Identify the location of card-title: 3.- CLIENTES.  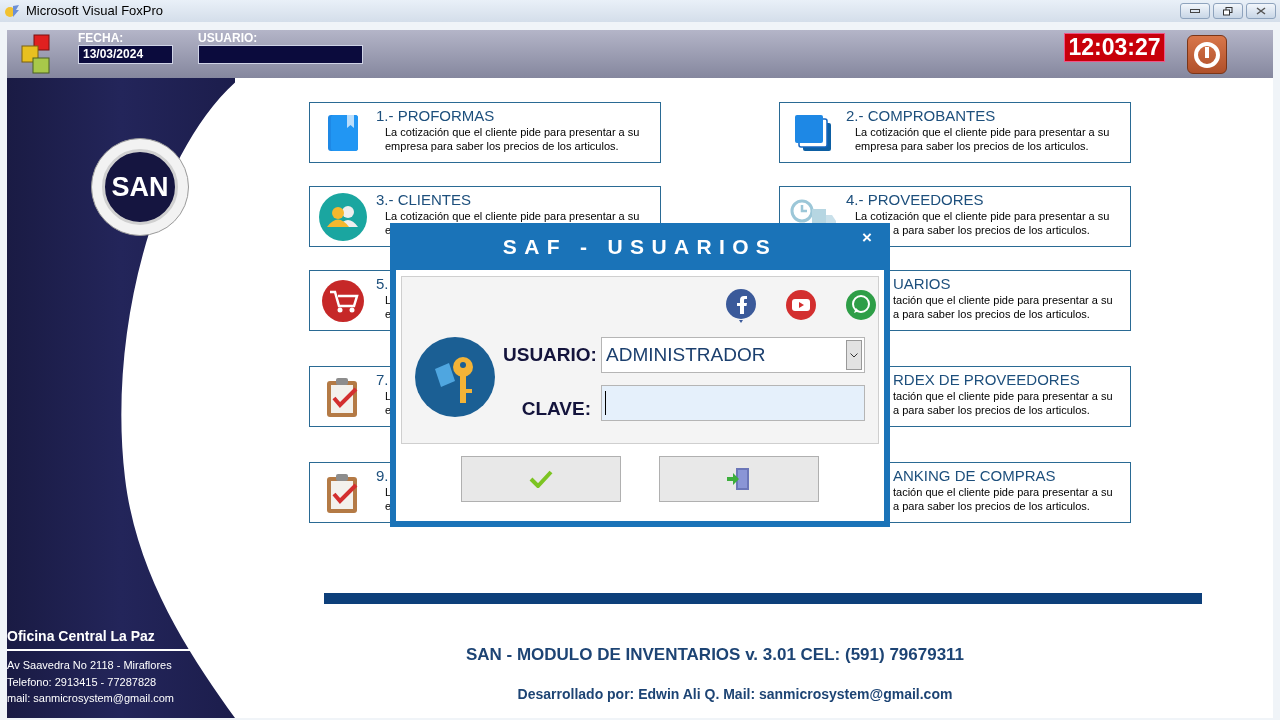
(424, 199).